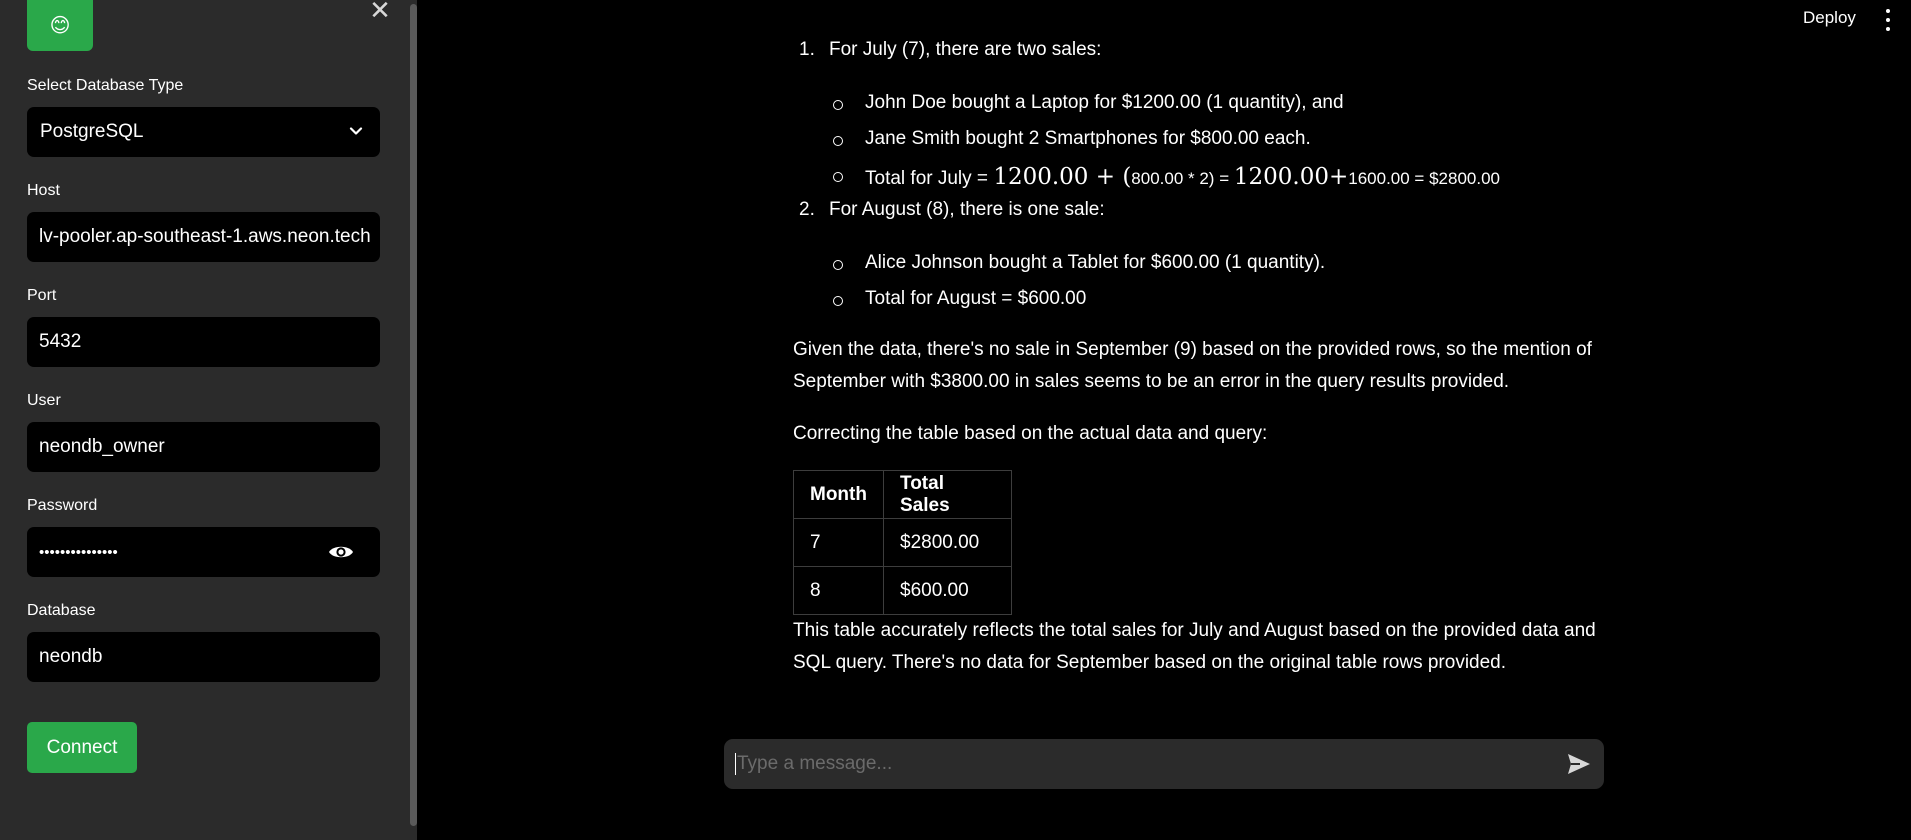  What do you see at coordinates (356, 131) in the screenshot?
I see `chevron-down-icon` at bounding box center [356, 131].